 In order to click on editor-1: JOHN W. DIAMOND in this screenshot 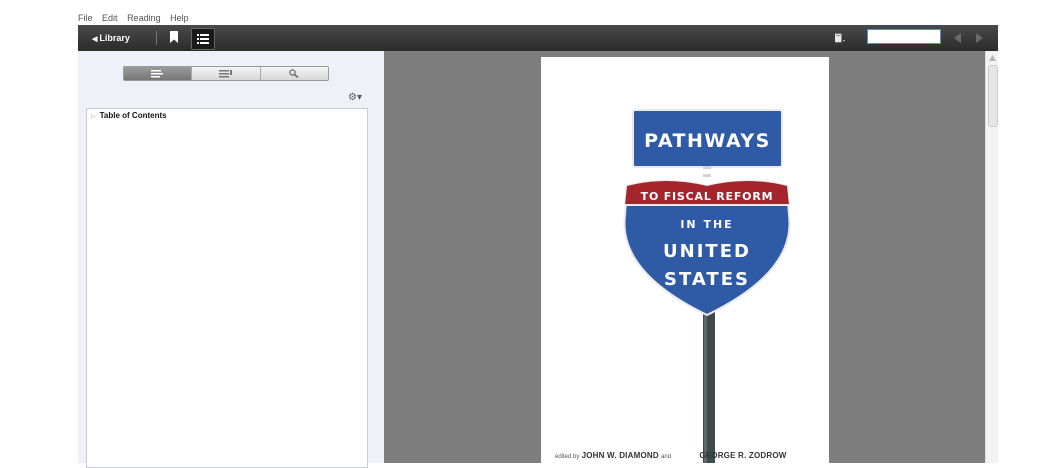, I will do `click(620, 455)`.